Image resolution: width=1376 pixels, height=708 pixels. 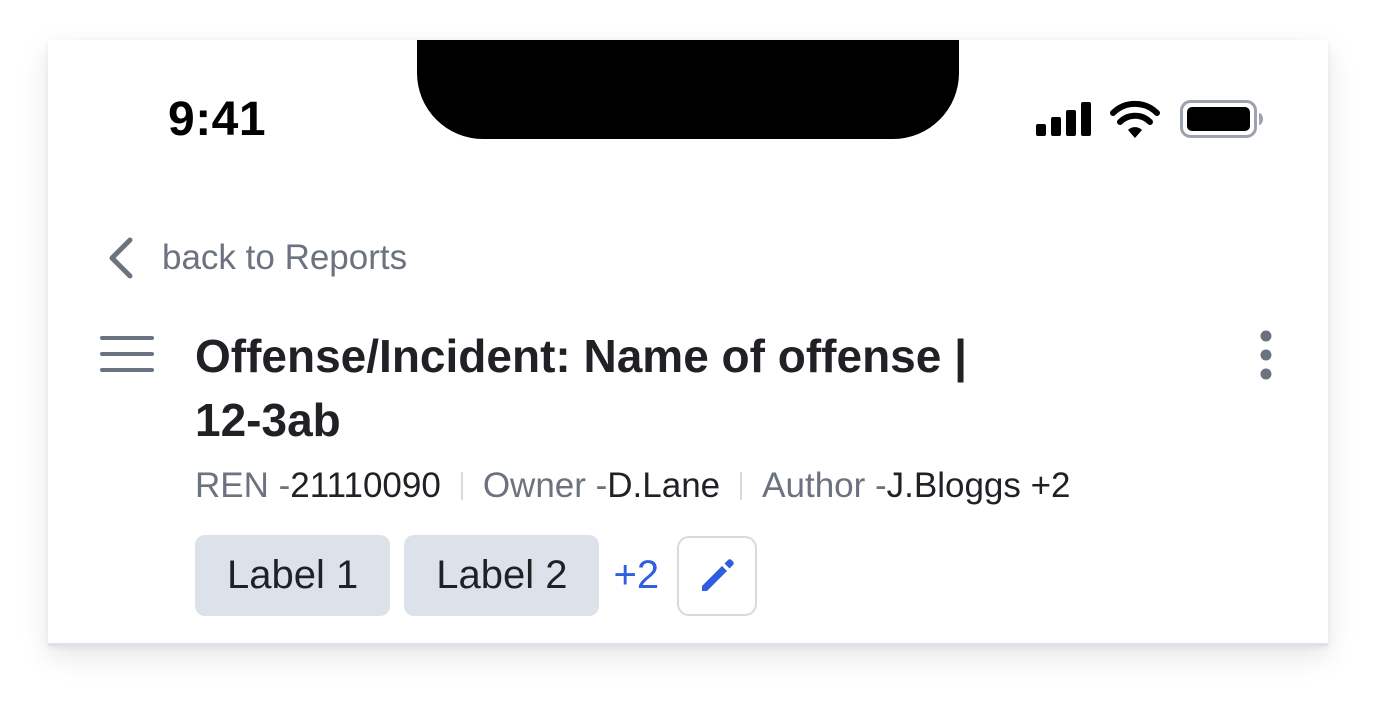 I want to click on labels-row: Label 1 Label 2 +2, so click(x=476, y=575).